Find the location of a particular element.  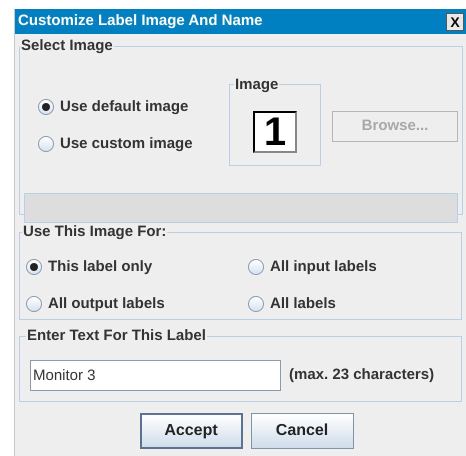

close-button: X is located at coordinates (455, 21).